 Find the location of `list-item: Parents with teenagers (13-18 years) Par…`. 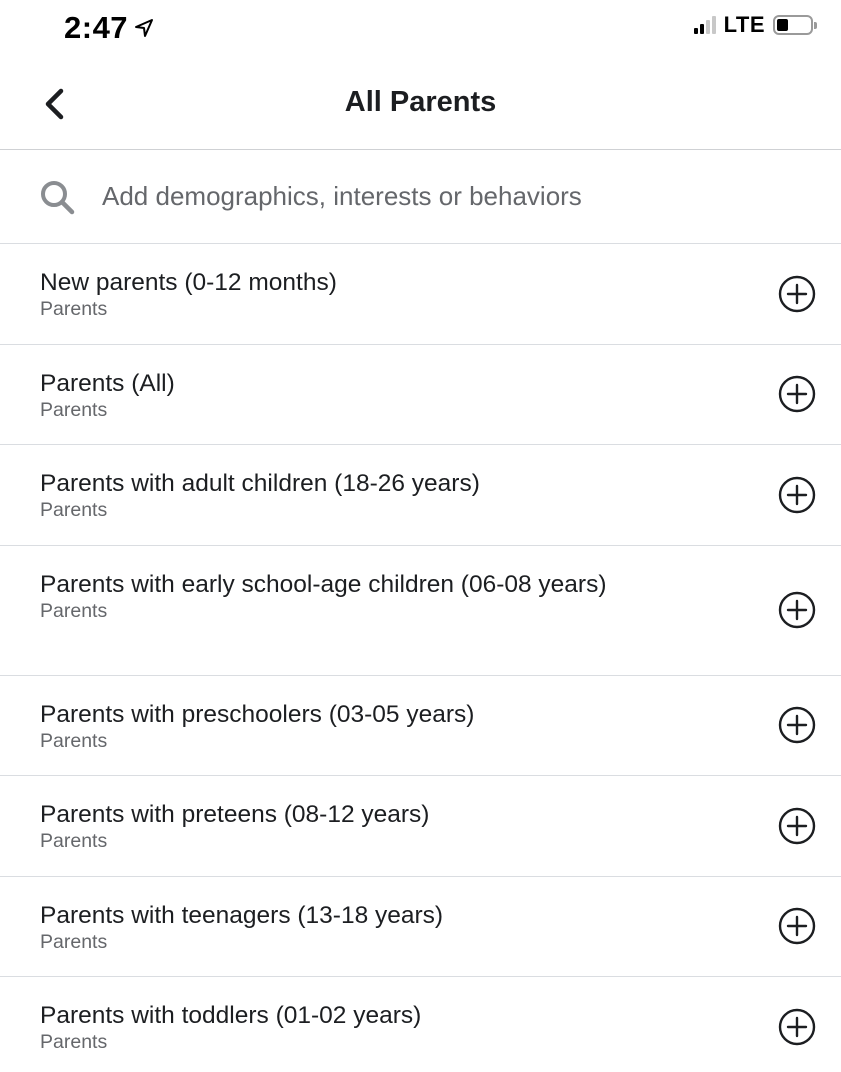

list-item: Parents with teenagers (13-18 years) Par… is located at coordinates (420, 927).